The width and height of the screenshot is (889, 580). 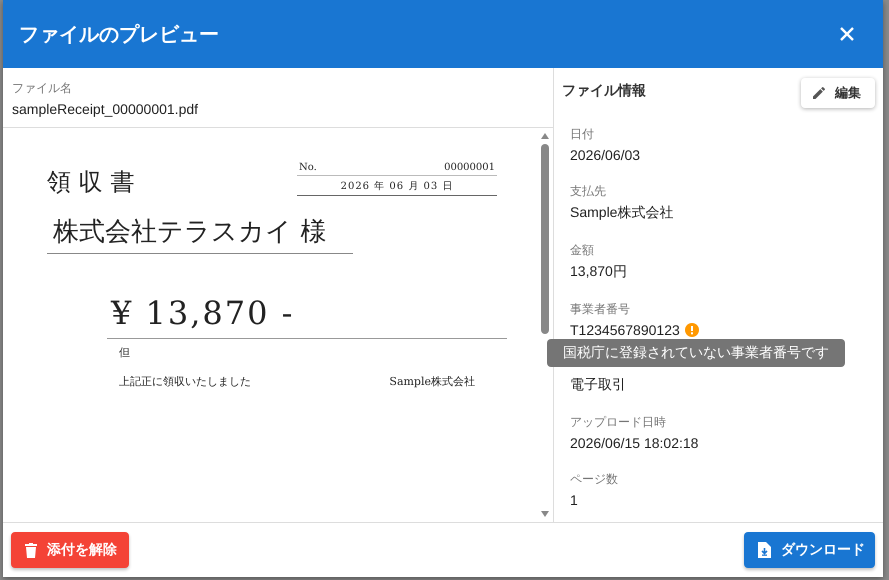 What do you see at coordinates (600, 309) in the screenshot?
I see `field-label: 事業者番号` at bounding box center [600, 309].